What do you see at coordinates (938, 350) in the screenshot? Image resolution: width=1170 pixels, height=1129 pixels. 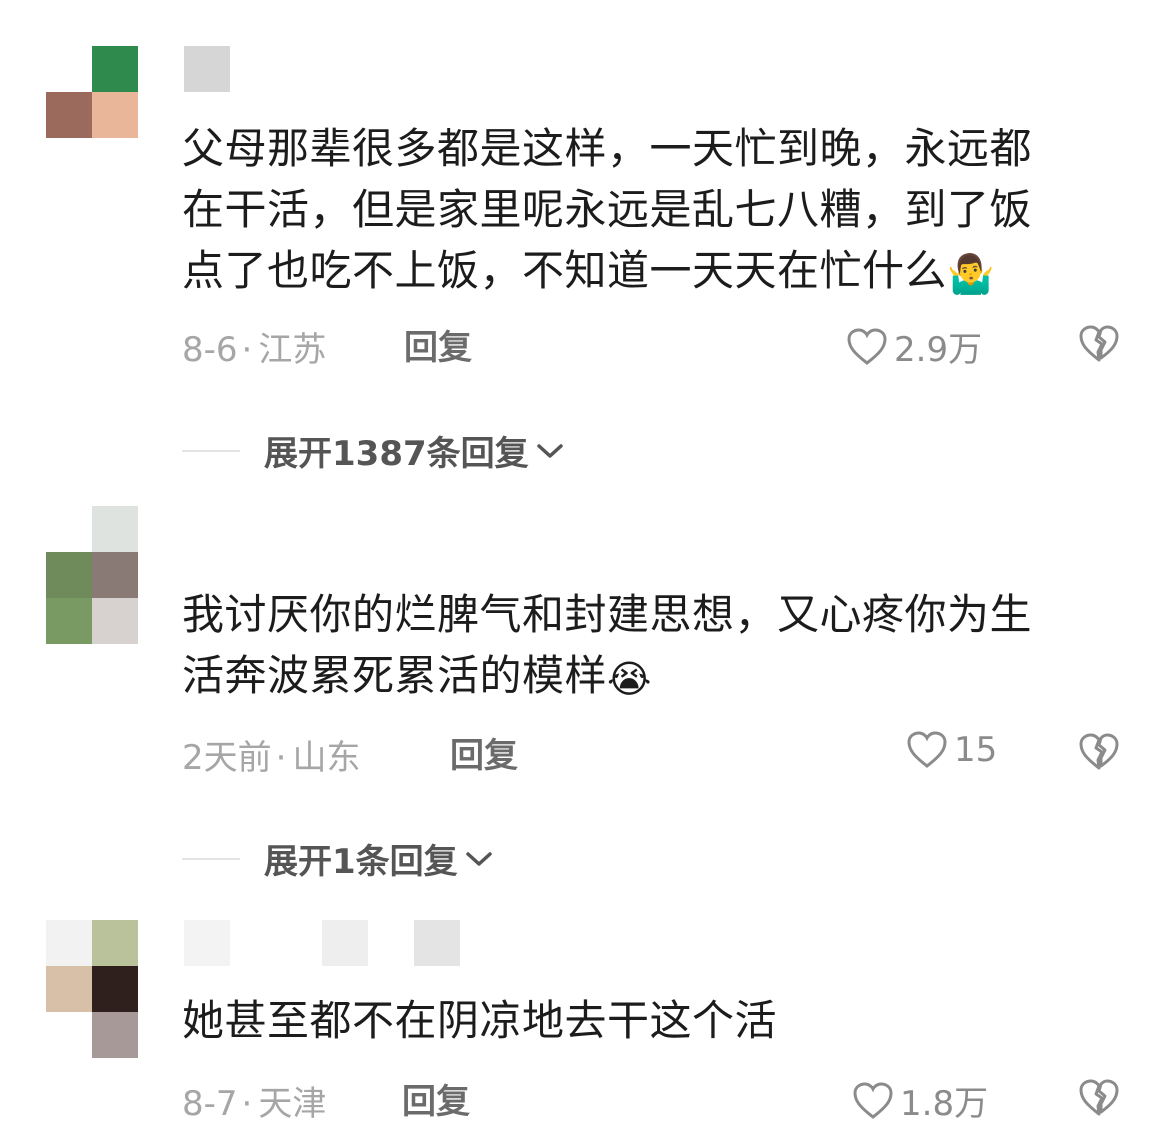 I see `like-count: 2.9万` at bounding box center [938, 350].